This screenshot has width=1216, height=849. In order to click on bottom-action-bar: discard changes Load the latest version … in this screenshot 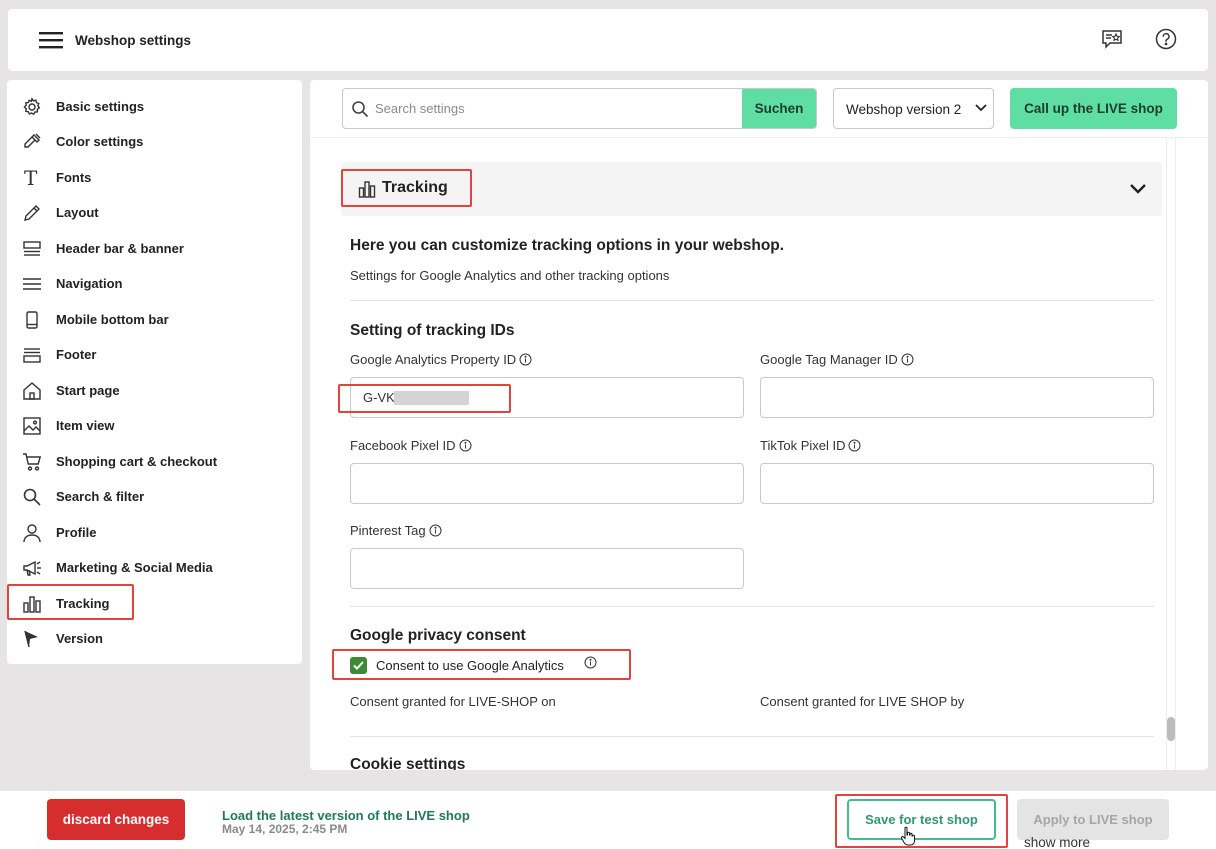, I will do `click(608, 819)`.